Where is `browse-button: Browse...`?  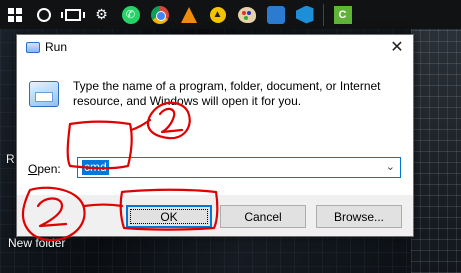 browse-button: Browse... is located at coordinates (359, 216).